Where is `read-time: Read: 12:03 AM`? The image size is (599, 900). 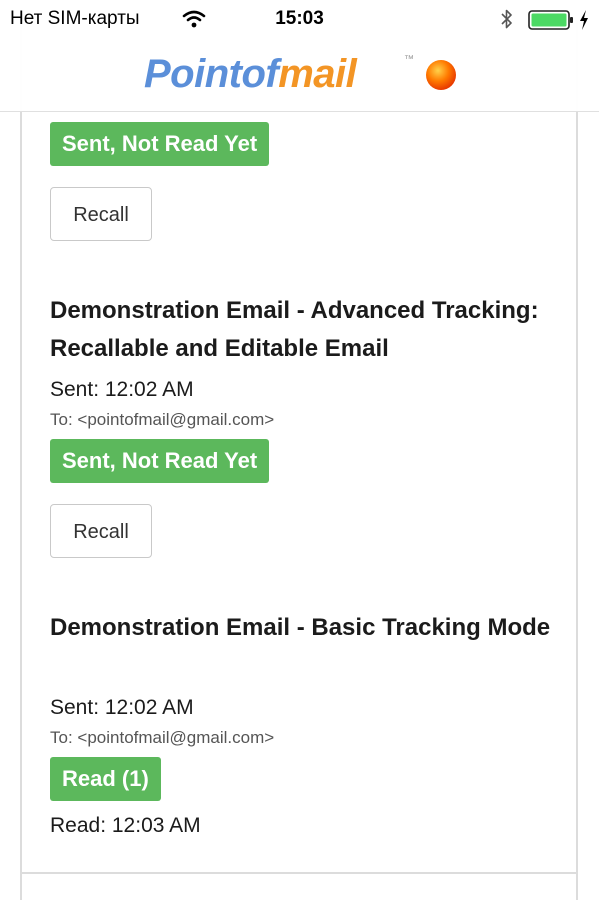 read-time: Read: 12:03 AM is located at coordinates (125, 825).